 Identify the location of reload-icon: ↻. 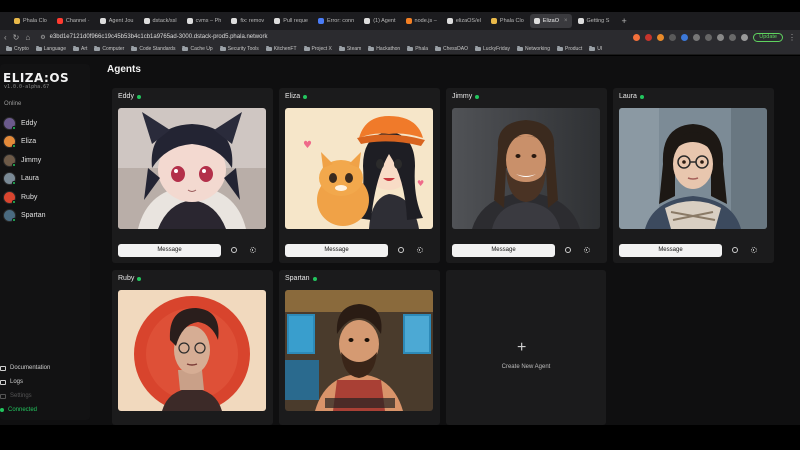
(16, 37).